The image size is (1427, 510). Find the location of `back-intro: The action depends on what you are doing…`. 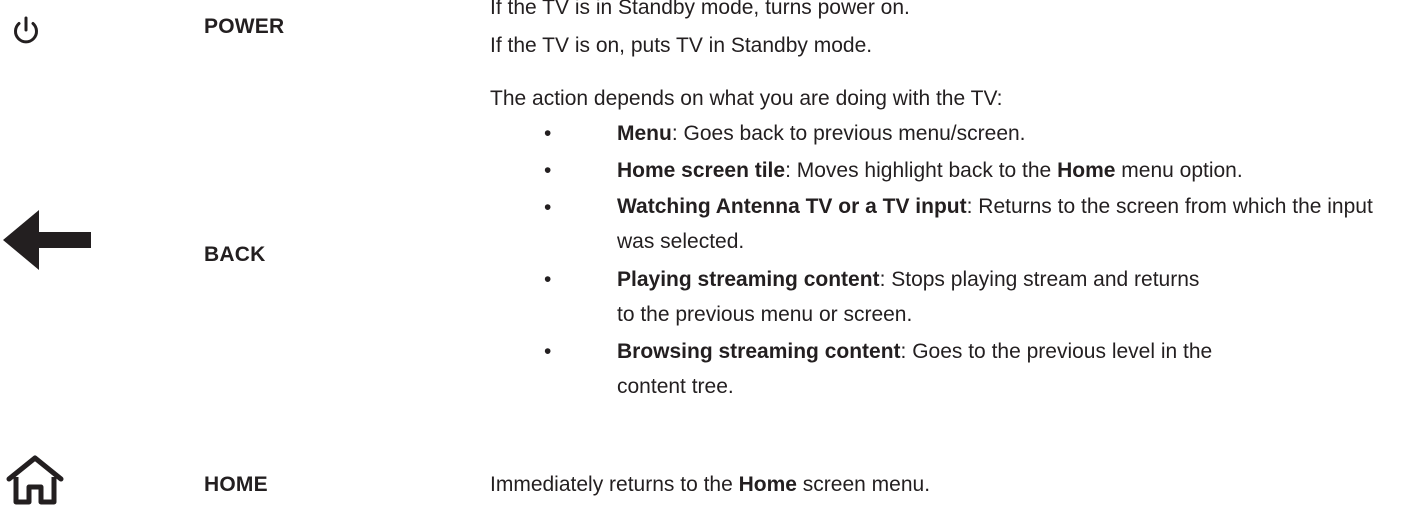

back-intro: The action depends on what you are doing… is located at coordinates (746, 98).